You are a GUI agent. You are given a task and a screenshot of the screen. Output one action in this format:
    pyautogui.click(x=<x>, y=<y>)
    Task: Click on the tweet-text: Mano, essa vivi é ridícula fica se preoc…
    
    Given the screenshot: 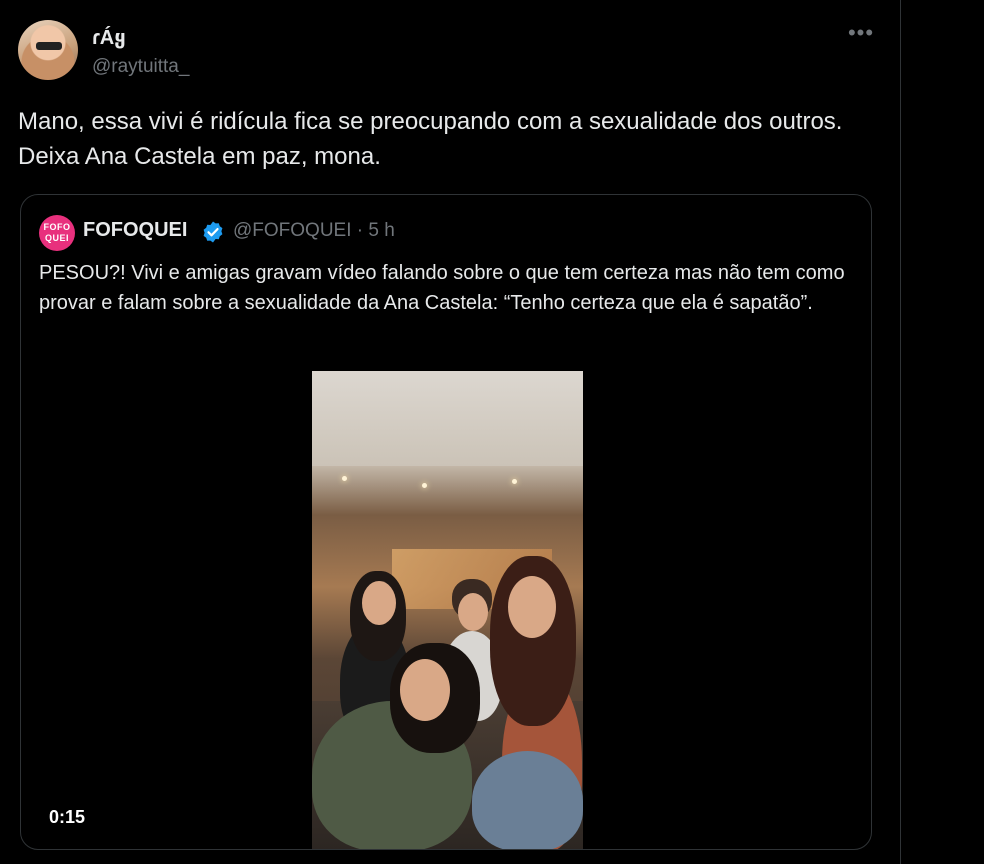 What is the action you would take?
    pyautogui.click(x=430, y=139)
    